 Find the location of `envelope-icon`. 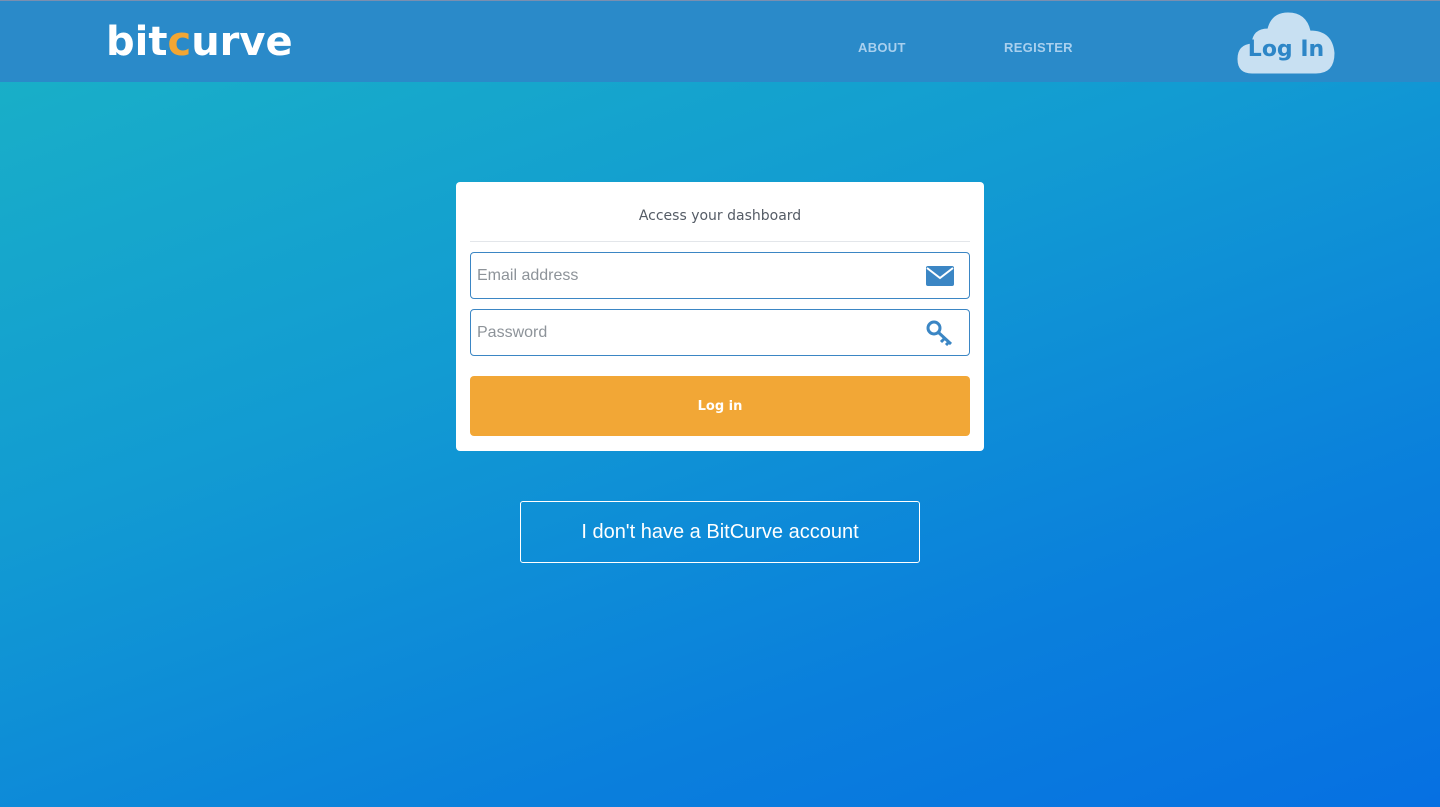

envelope-icon is located at coordinates (940, 276).